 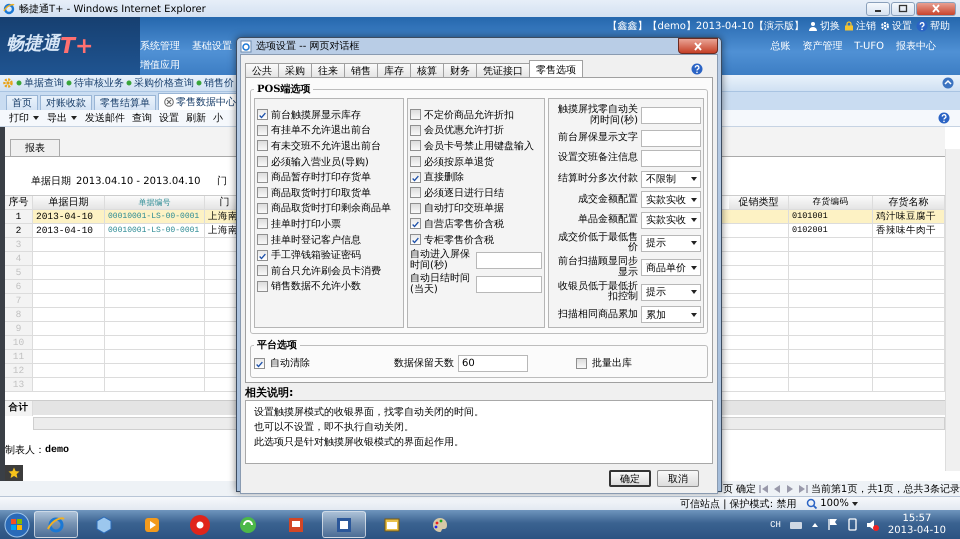 What do you see at coordinates (469, 115) in the screenshot?
I see `option-label: 不定价商品允许折扣` at bounding box center [469, 115].